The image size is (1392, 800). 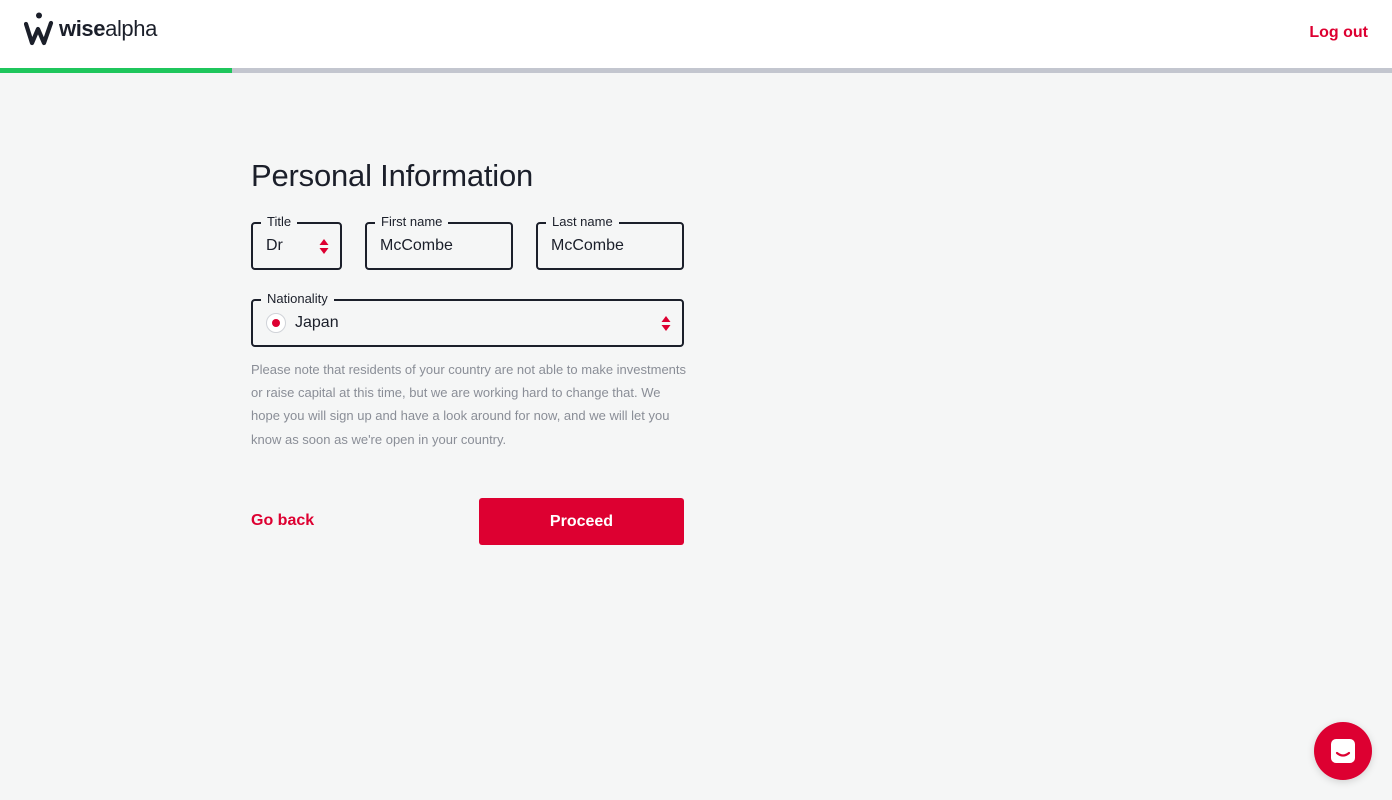 What do you see at coordinates (317, 322) in the screenshot?
I see `nationality-value: Japan` at bounding box center [317, 322].